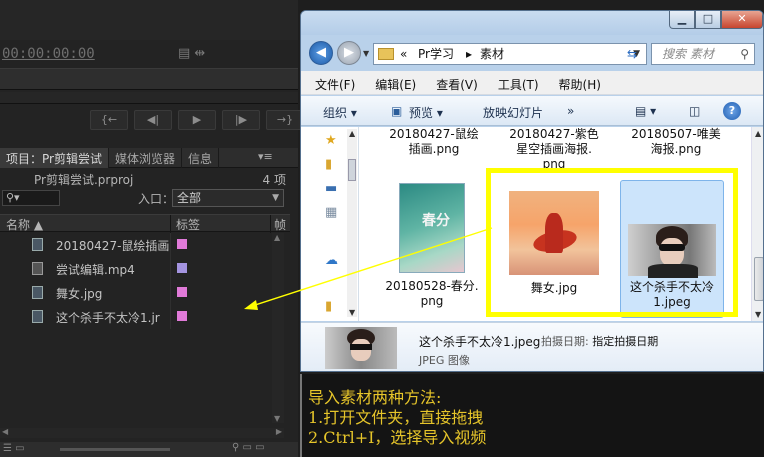 Image resolution: width=764 pixels, height=457 pixels. Describe the element at coordinates (331, 140) in the screenshot. I see `favorites-star-icon: ★` at that location.